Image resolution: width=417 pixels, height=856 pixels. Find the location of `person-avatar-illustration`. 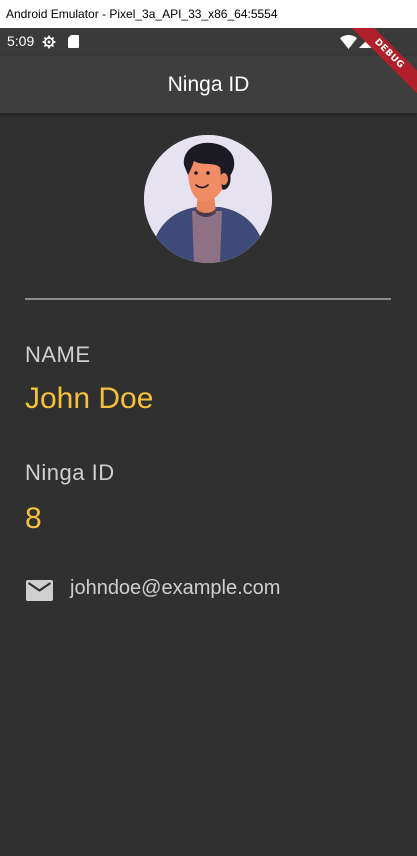

person-avatar-illustration is located at coordinates (208, 199).